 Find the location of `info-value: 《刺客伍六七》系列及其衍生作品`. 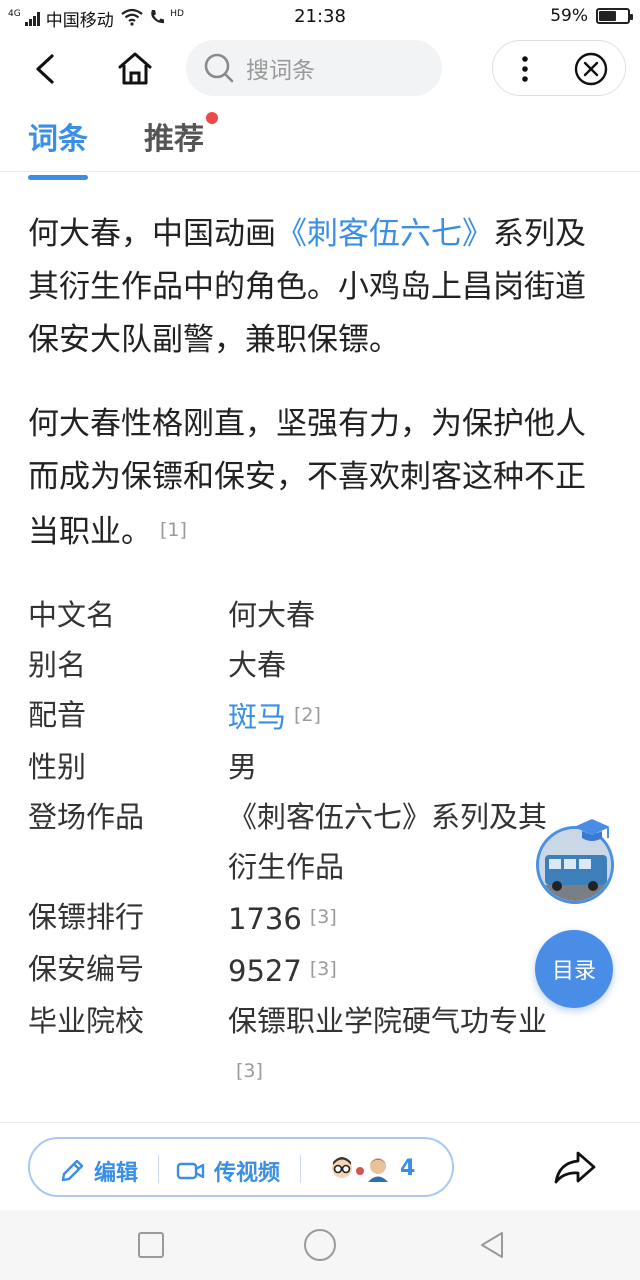

info-value: 《刺客伍六七》系列及其衍生作品 is located at coordinates (388, 842).